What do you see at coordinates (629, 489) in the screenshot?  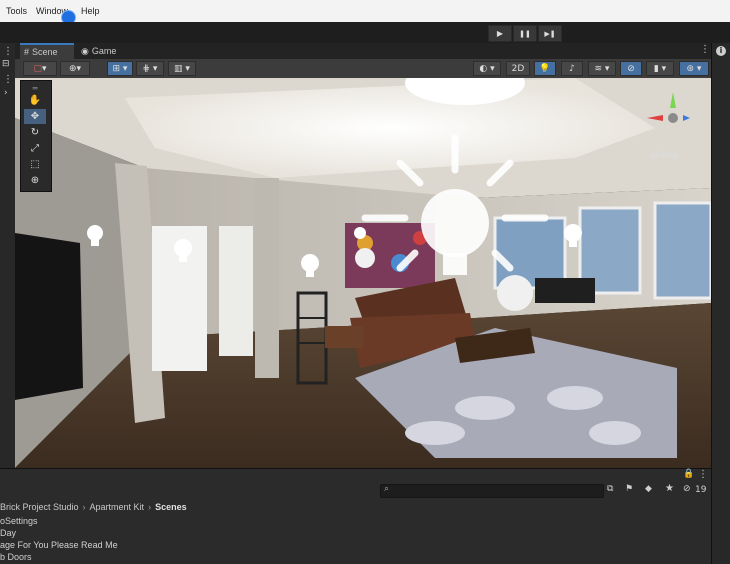 I see `filter-type-icon: ⚑` at bounding box center [629, 489].